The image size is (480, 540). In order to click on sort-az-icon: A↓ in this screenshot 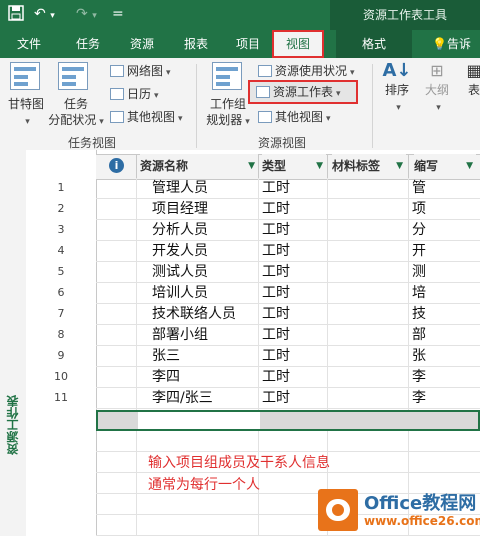, I will do `click(397, 70)`.